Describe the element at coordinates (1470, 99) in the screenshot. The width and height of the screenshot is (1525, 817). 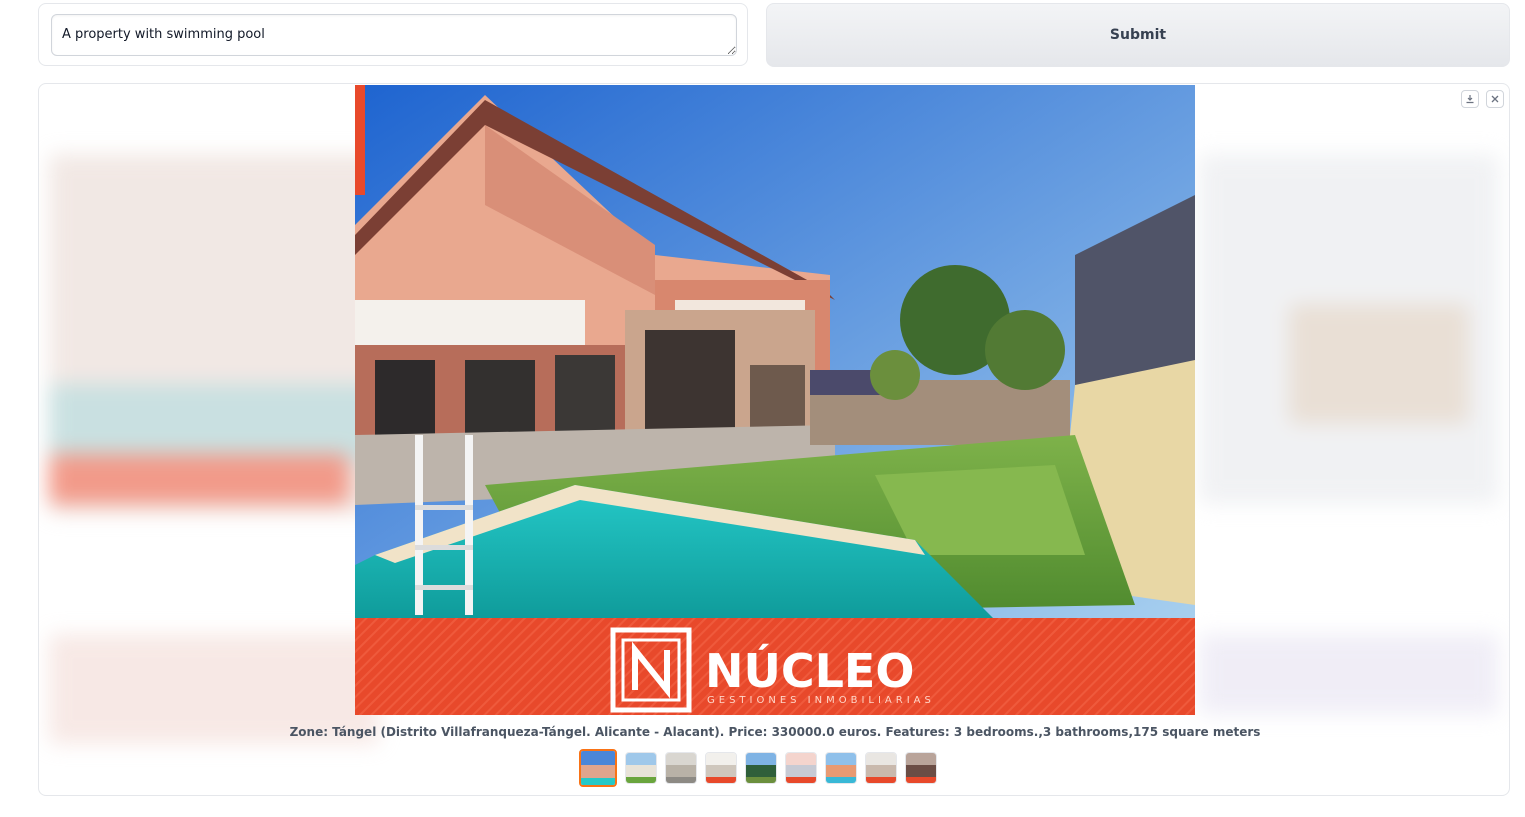
I see `download-icon` at that location.